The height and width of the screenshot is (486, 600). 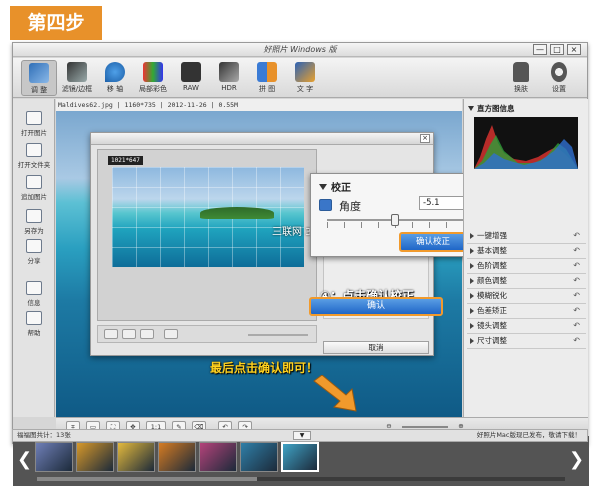 What do you see at coordinates (576, 460) in the screenshot?
I see `filmstrip-next-icon: ❯` at bounding box center [576, 460].